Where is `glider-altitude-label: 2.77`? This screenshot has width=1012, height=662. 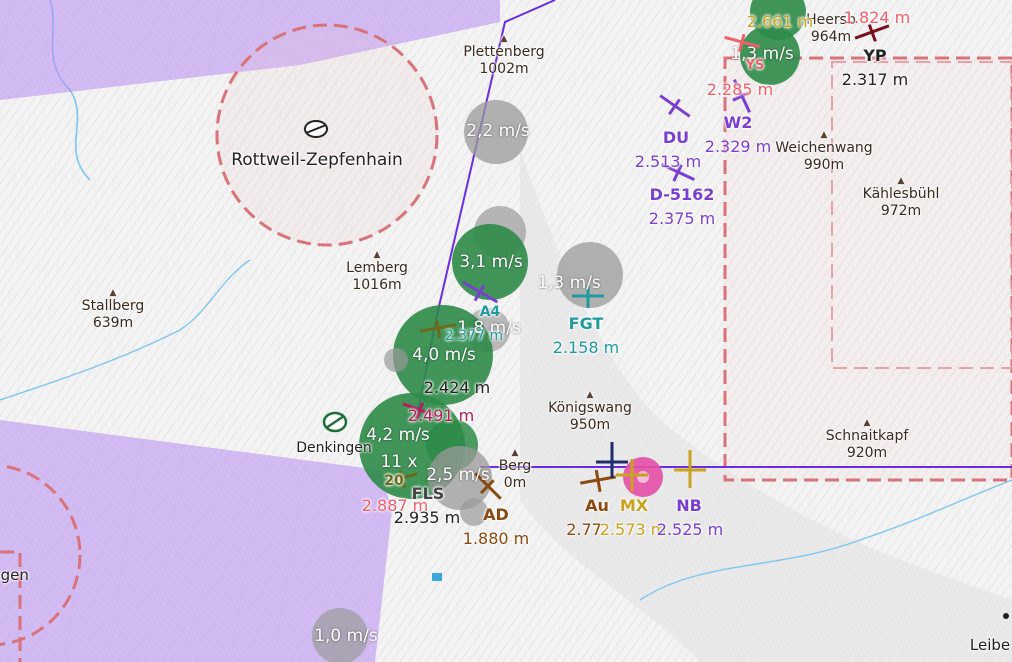 glider-altitude-label: 2.77 is located at coordinates (584, 529).